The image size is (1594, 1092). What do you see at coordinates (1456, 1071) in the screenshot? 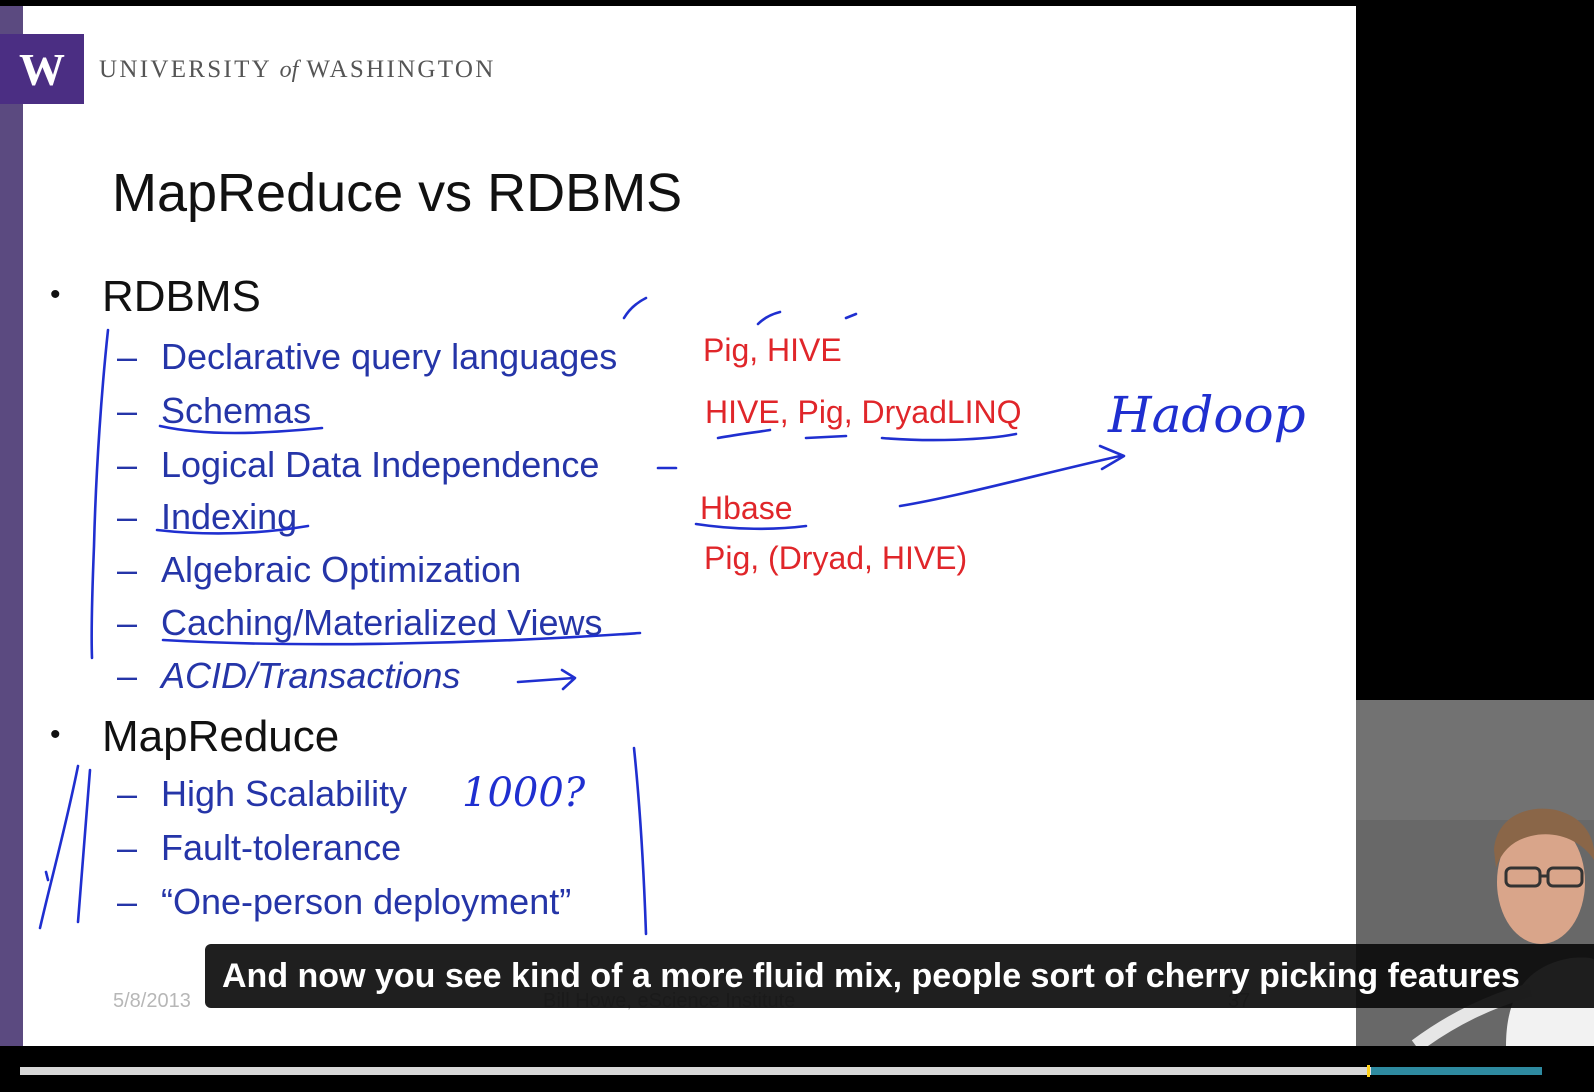
I see `seek-bar-buffered` at bounding box center [1456, 1071].